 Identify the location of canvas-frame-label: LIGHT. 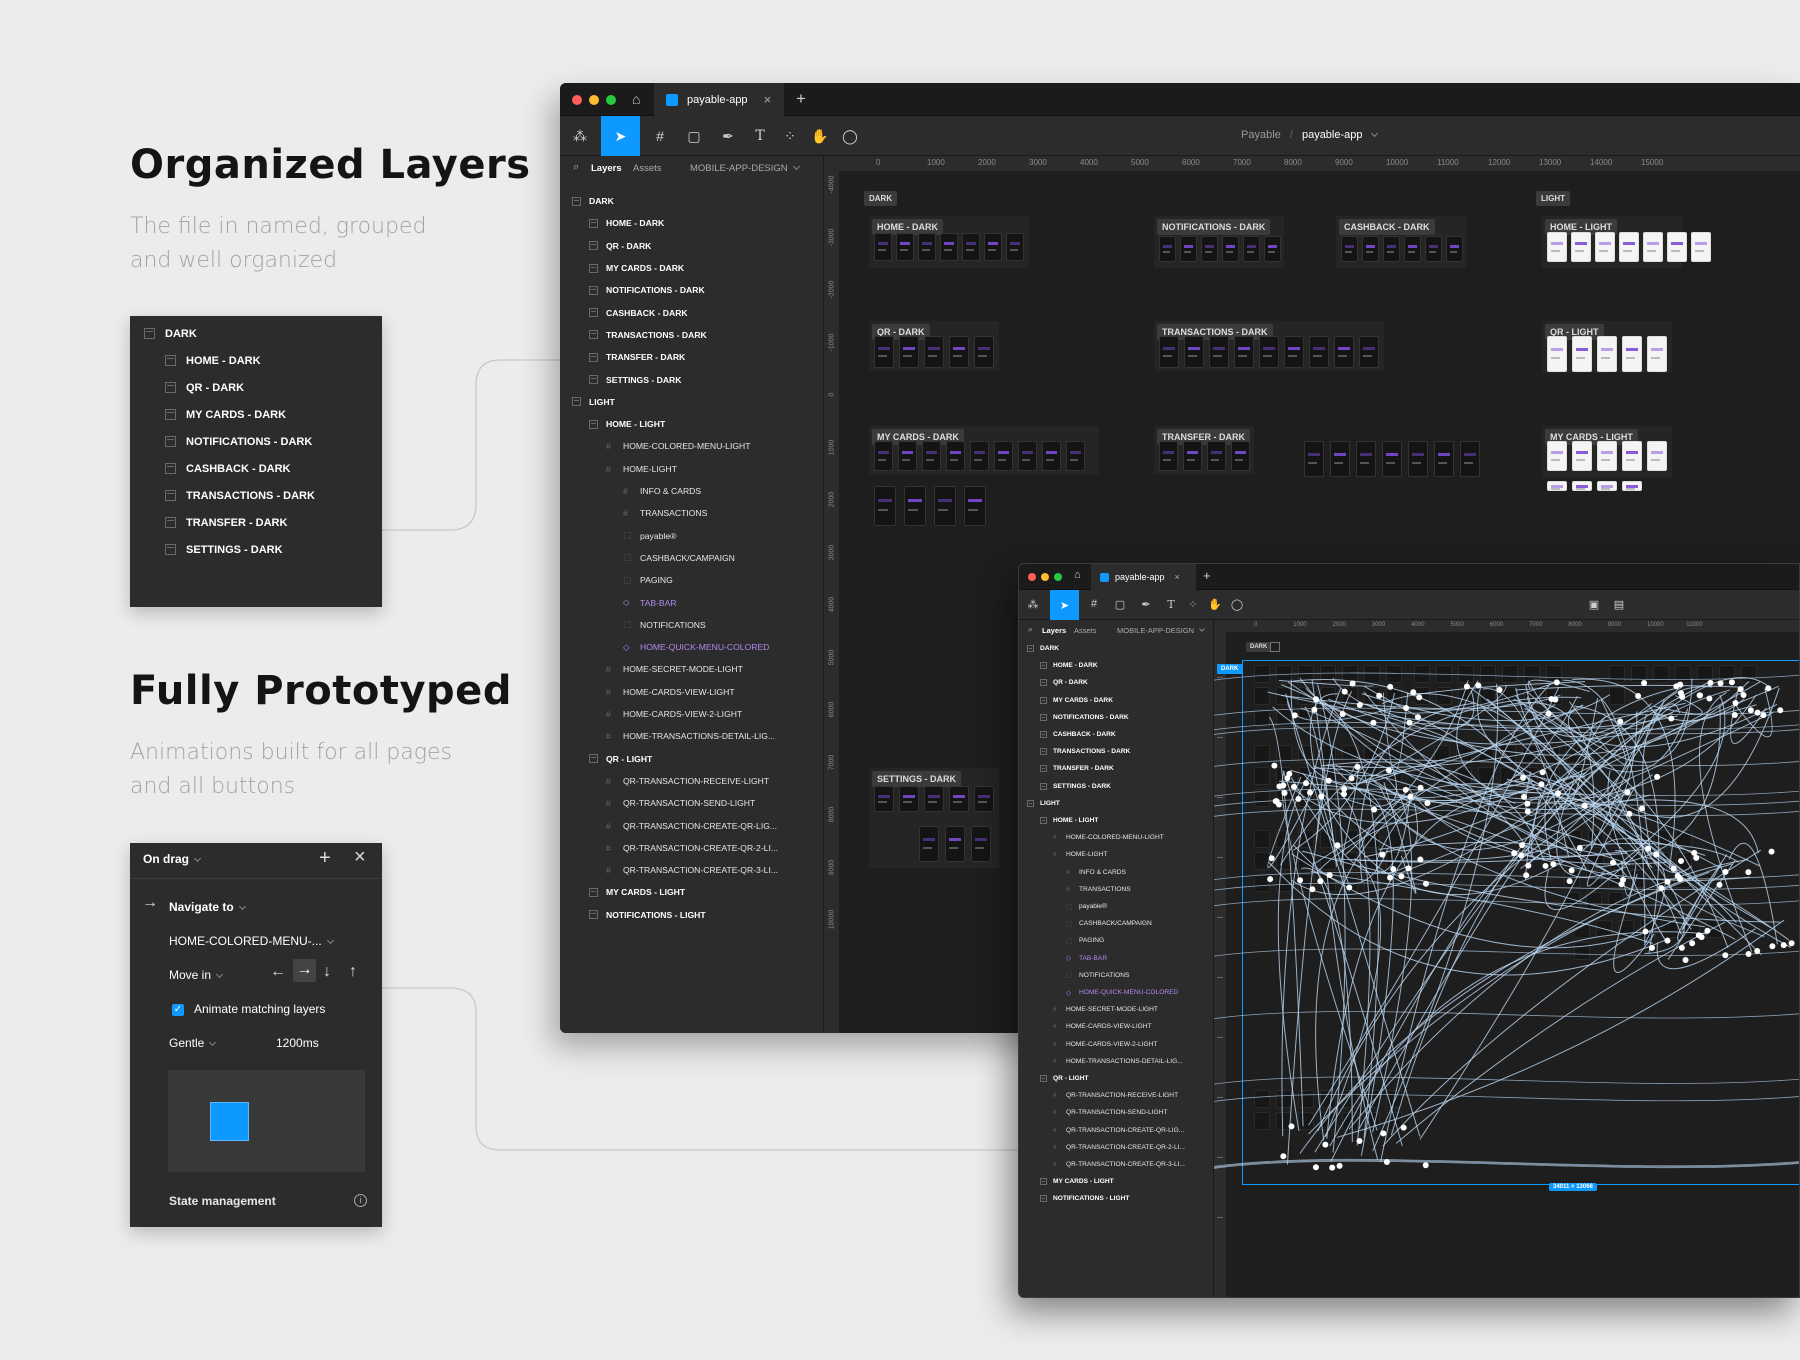
(1553, 198).